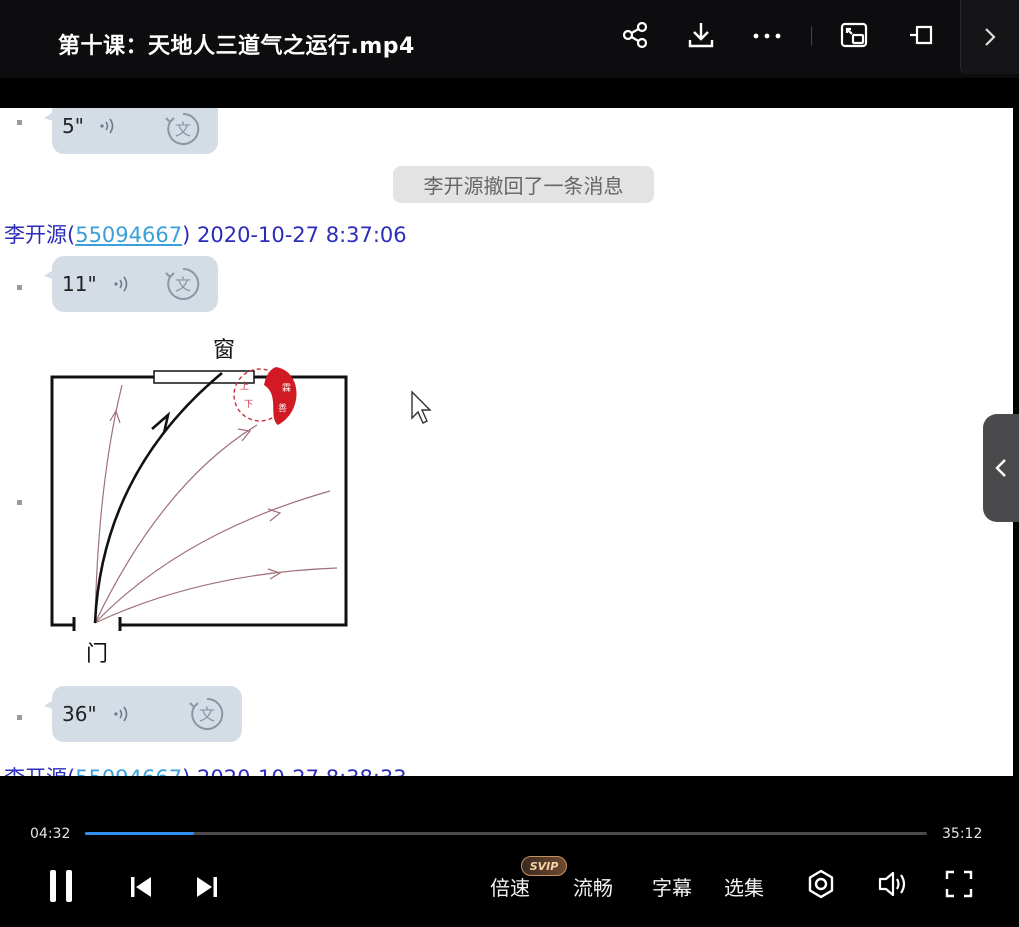  Describe the element at coordinates (282, 408) in the screenshot. I see `svg-text: 善` at that location.